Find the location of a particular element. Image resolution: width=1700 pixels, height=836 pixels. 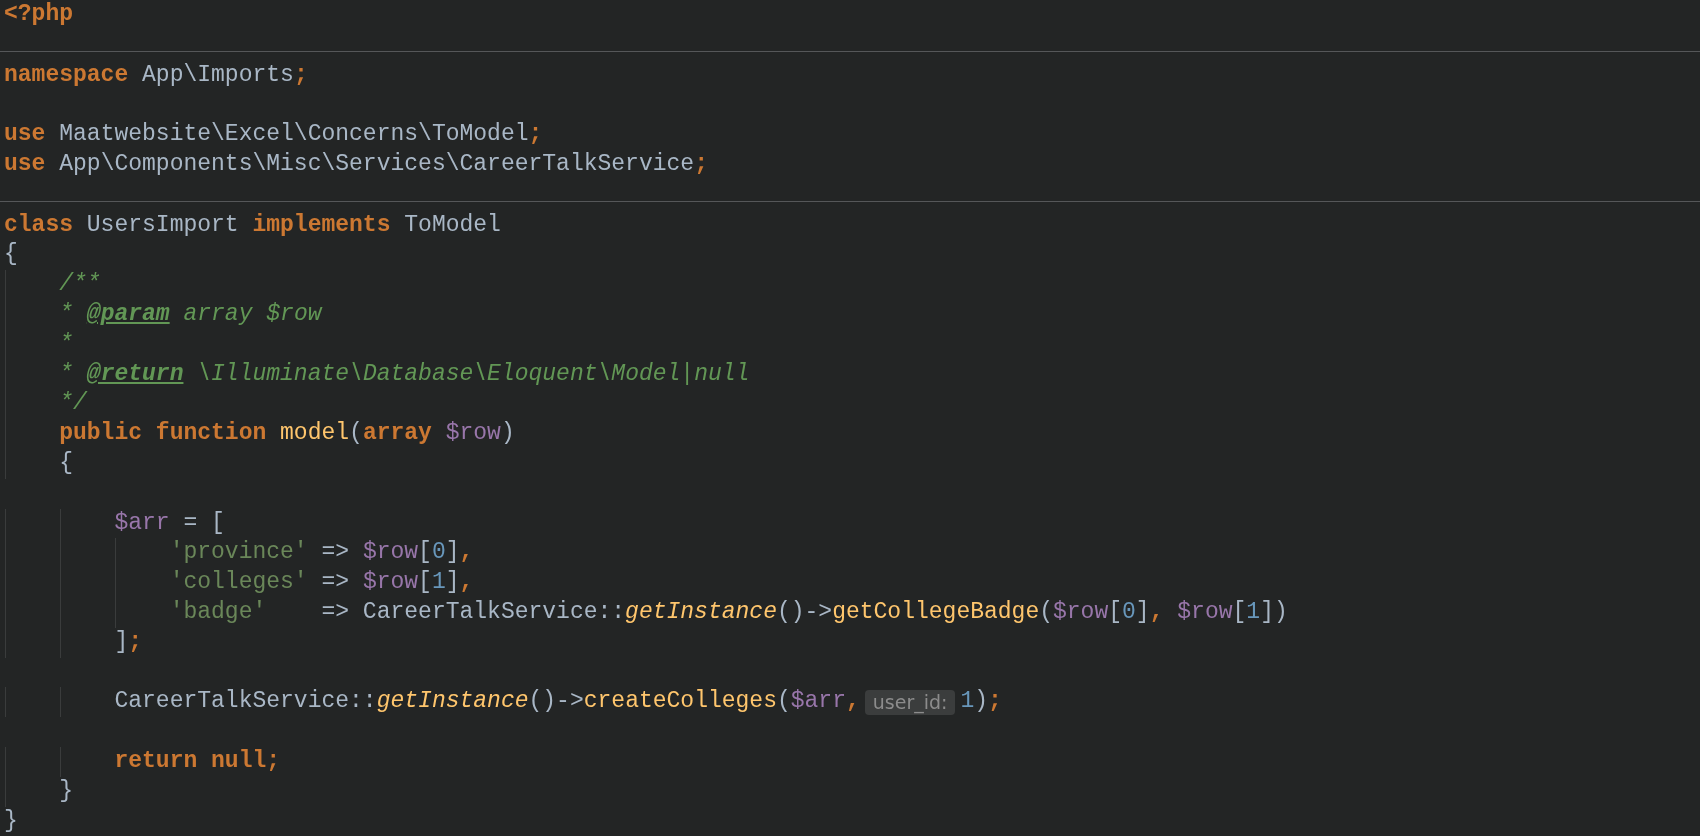

code-line: use App\Components\Misc\Services\CareerTalkService; is located at coordinates (356, 164).